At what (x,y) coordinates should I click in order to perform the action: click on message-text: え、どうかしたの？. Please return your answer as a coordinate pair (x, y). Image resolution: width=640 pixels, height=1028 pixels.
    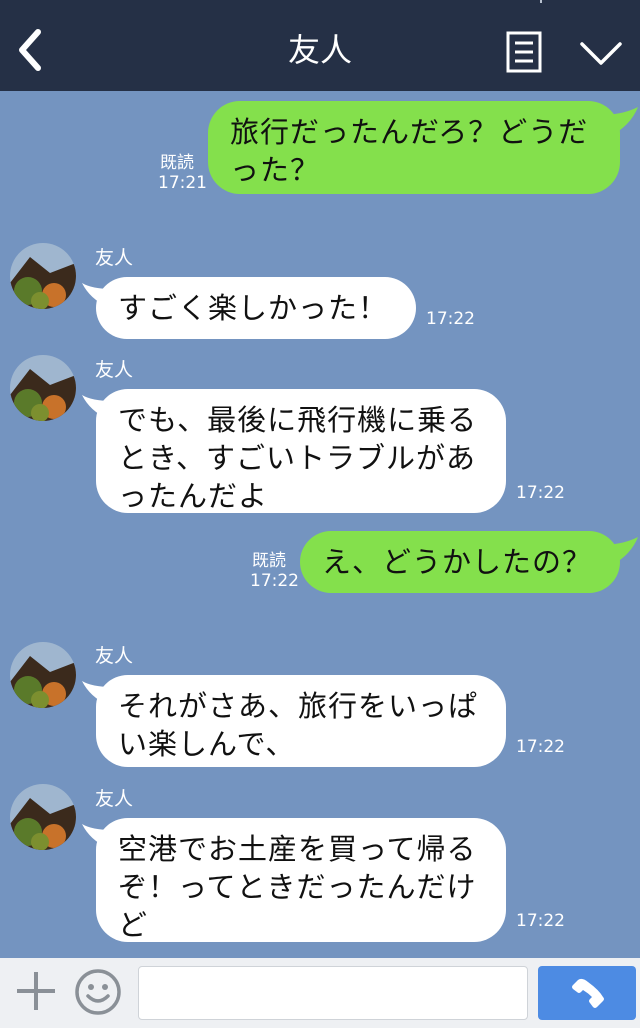
    Looking at the image, I should click on (457, 562).